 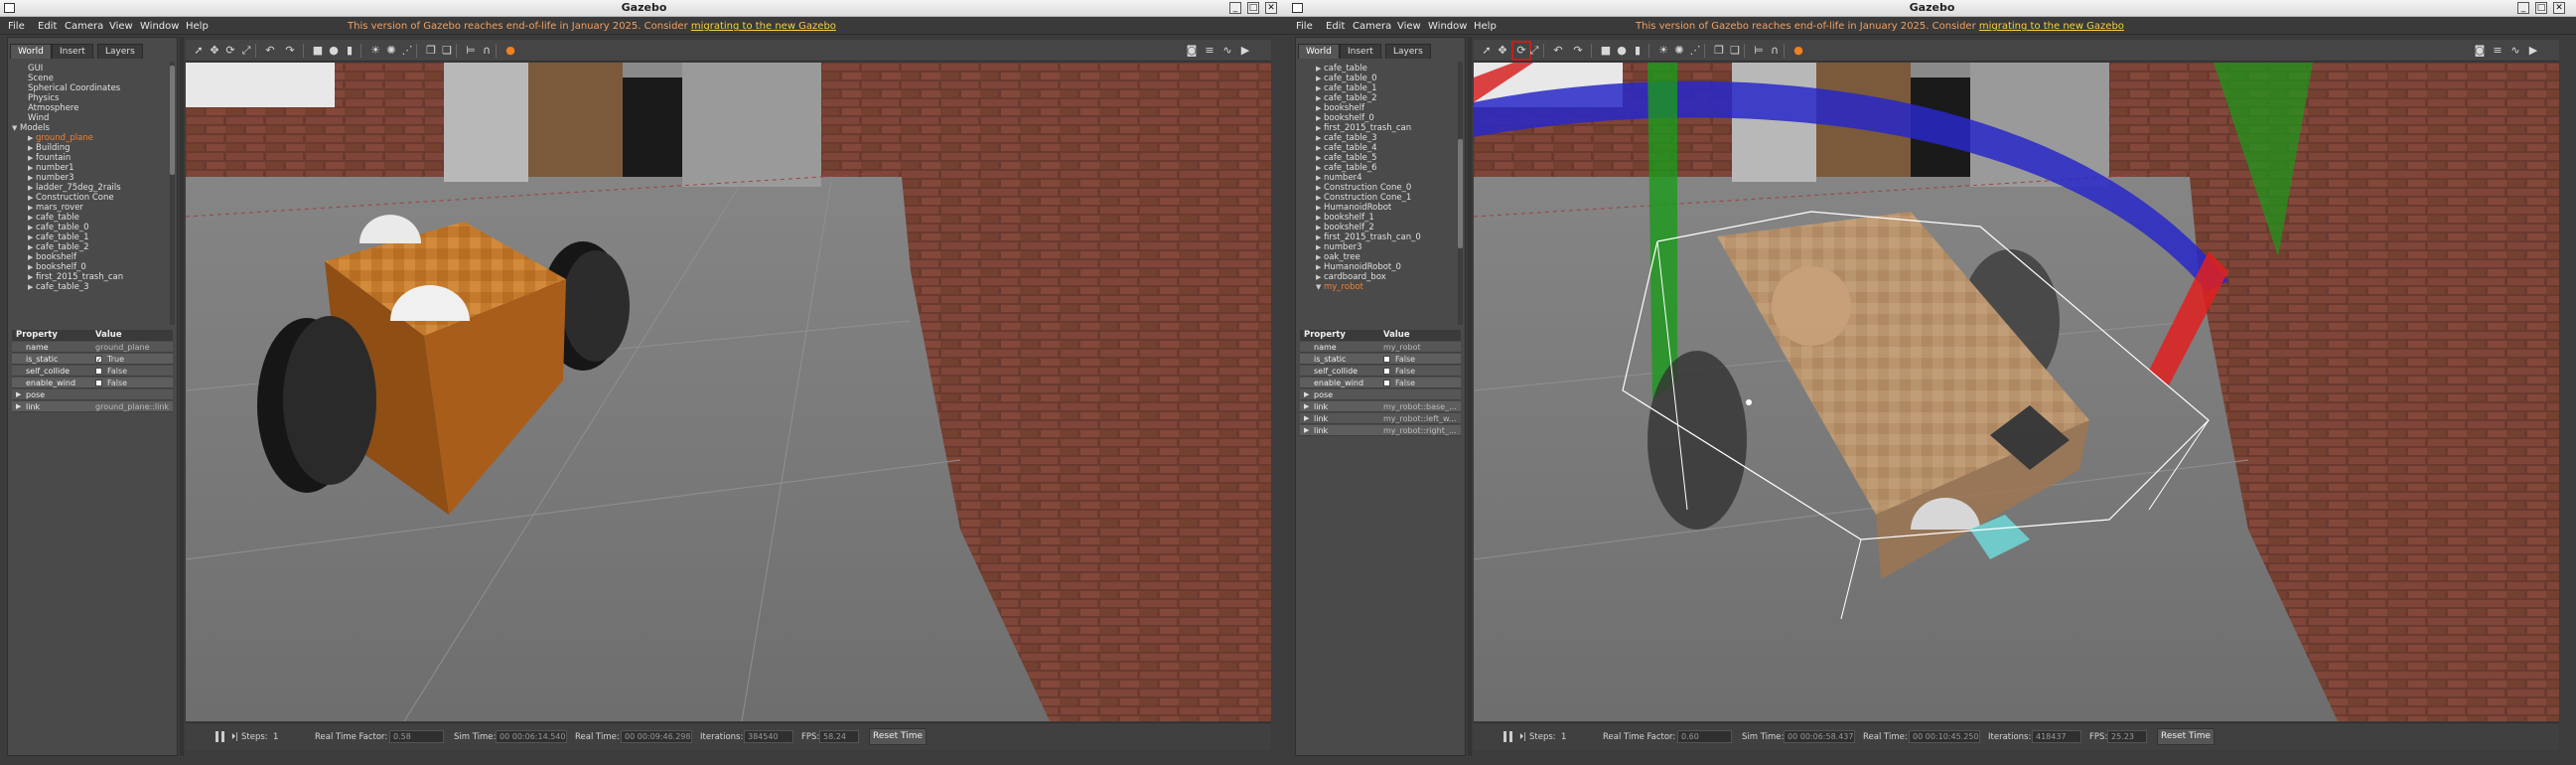 I want to click on paste-icon: ❏, so click(x=447, y=51).